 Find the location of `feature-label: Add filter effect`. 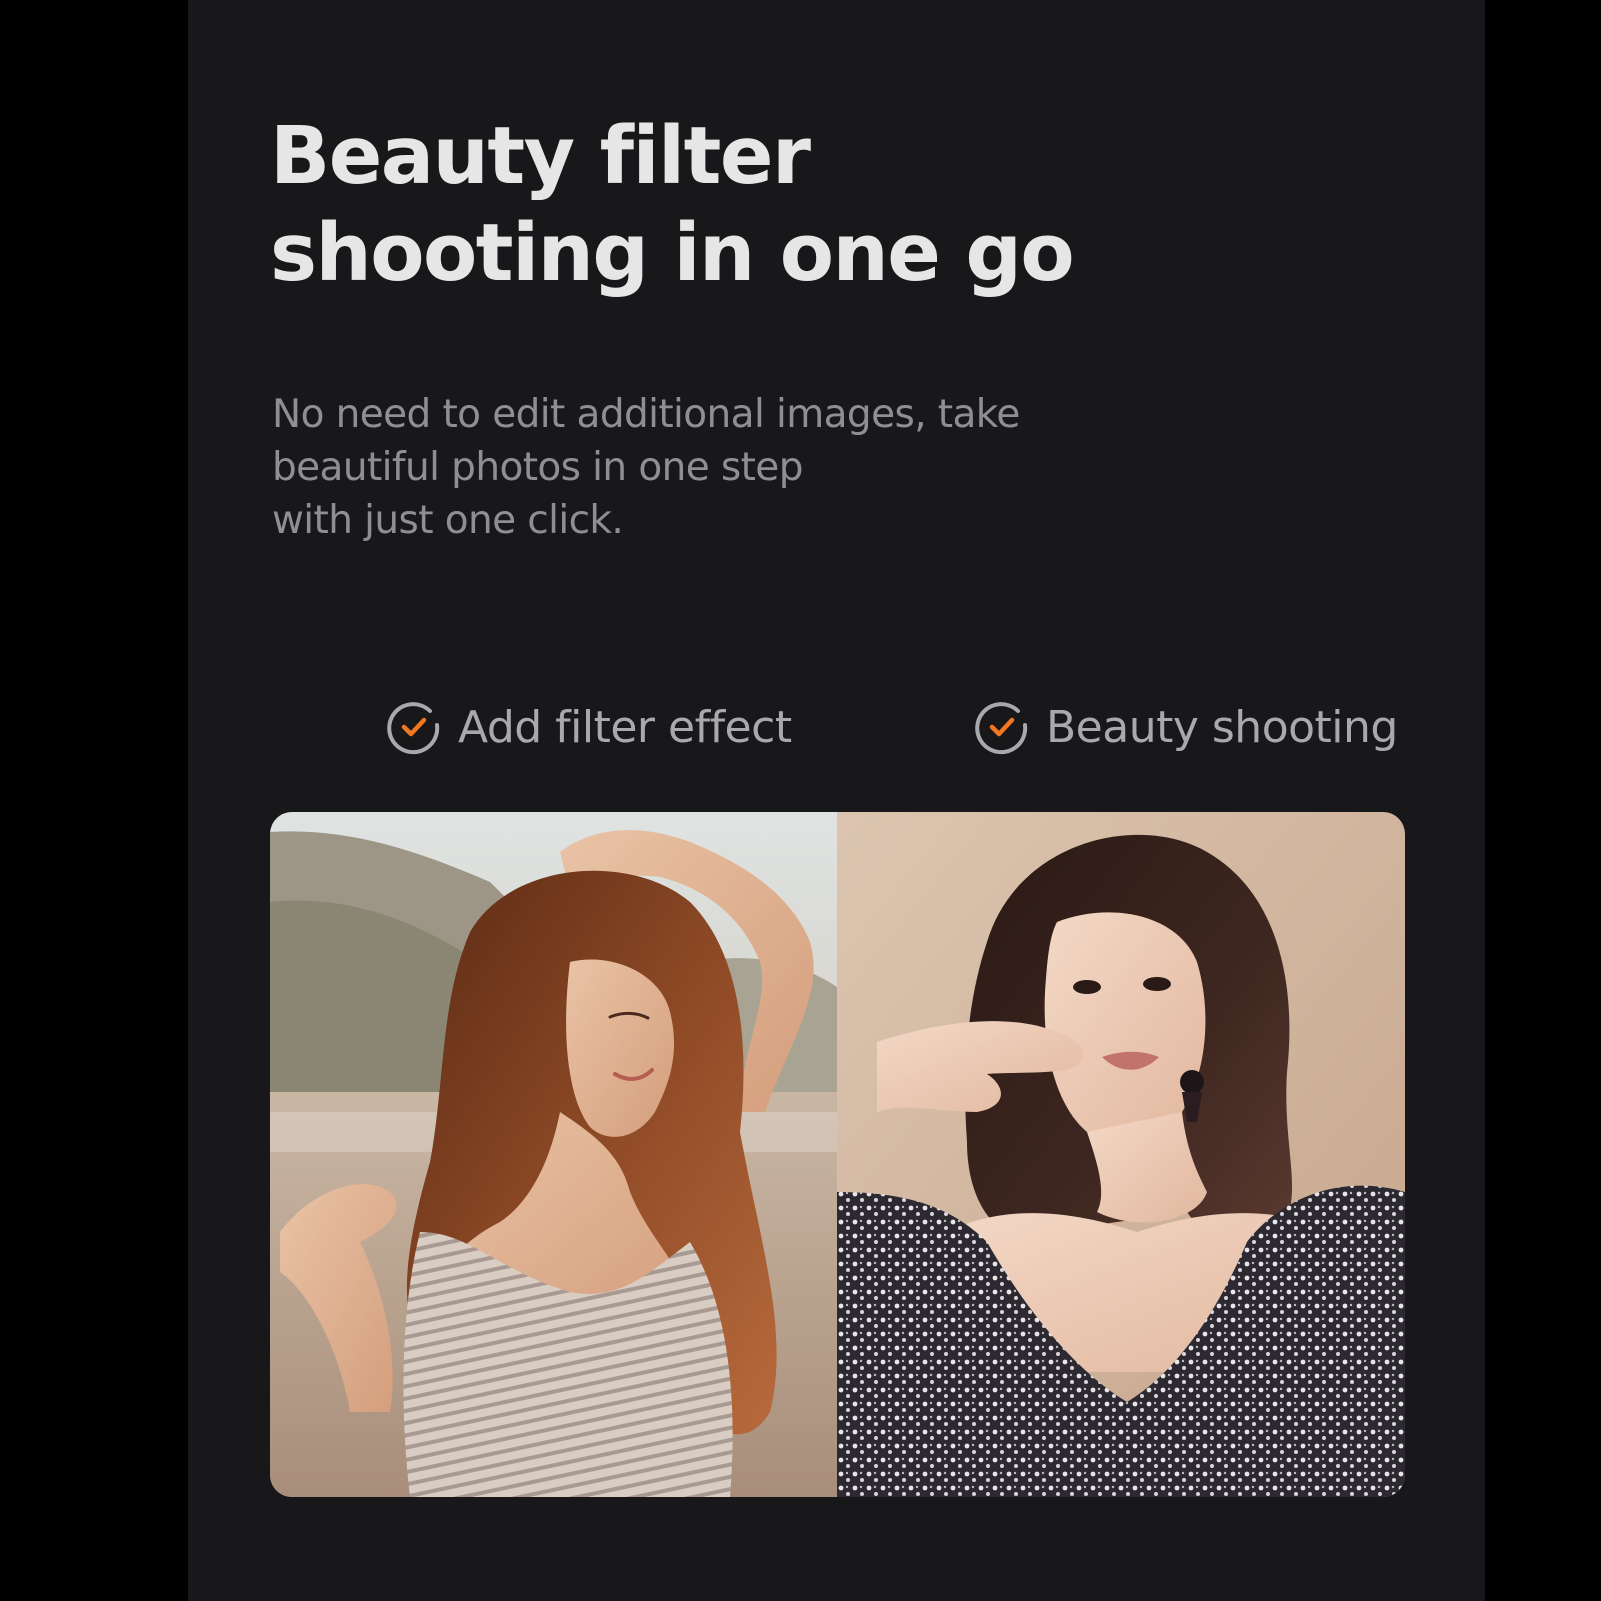

feature-label: Add filter effect is located at coordinates (625, 727).